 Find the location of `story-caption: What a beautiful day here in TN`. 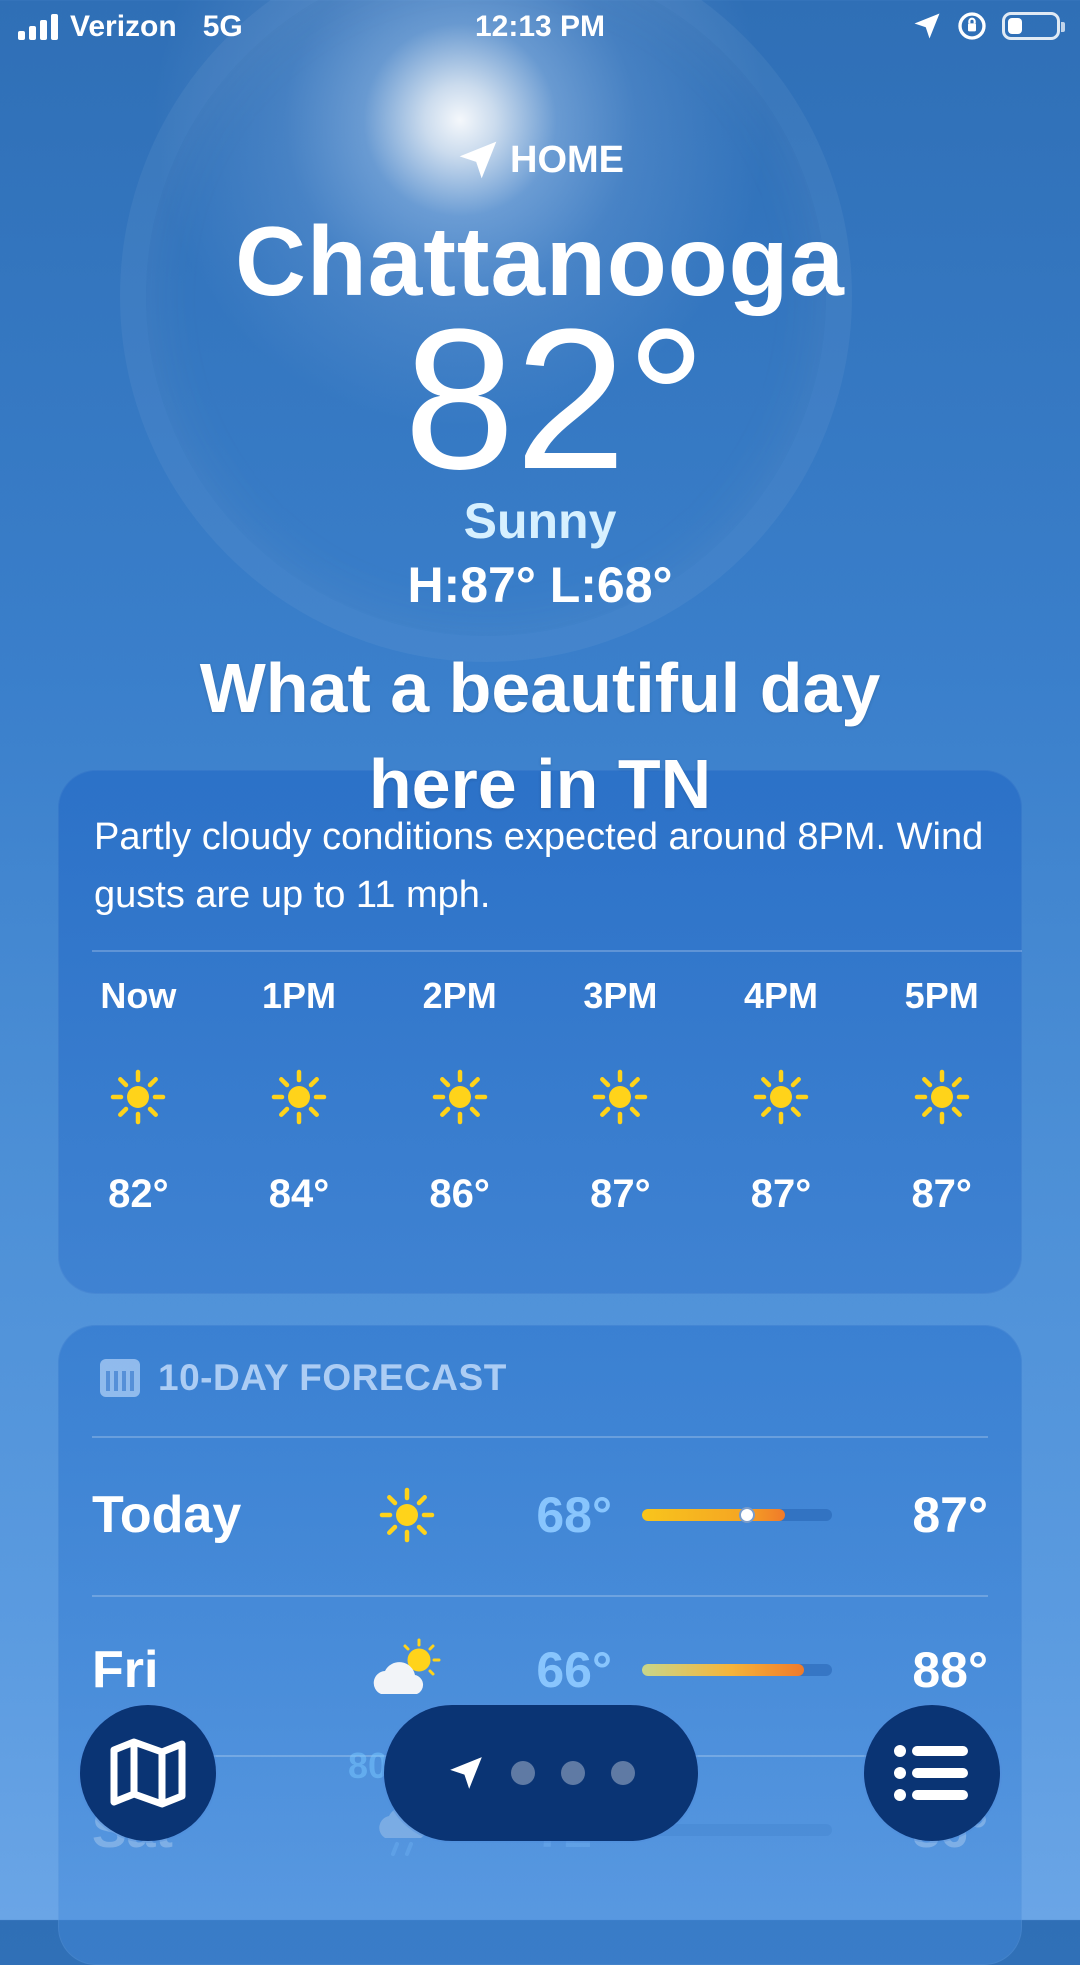

story-caption: What a beautiful day here in TN is located at coordinates (540, 736).